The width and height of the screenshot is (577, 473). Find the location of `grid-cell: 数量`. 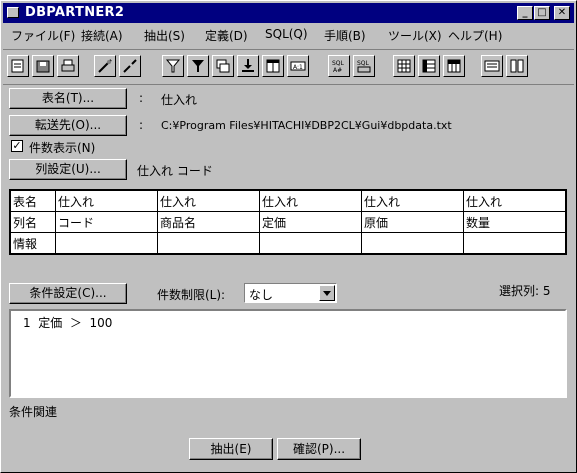

grid-cell: 数量 is located at coordinates (514, 222).